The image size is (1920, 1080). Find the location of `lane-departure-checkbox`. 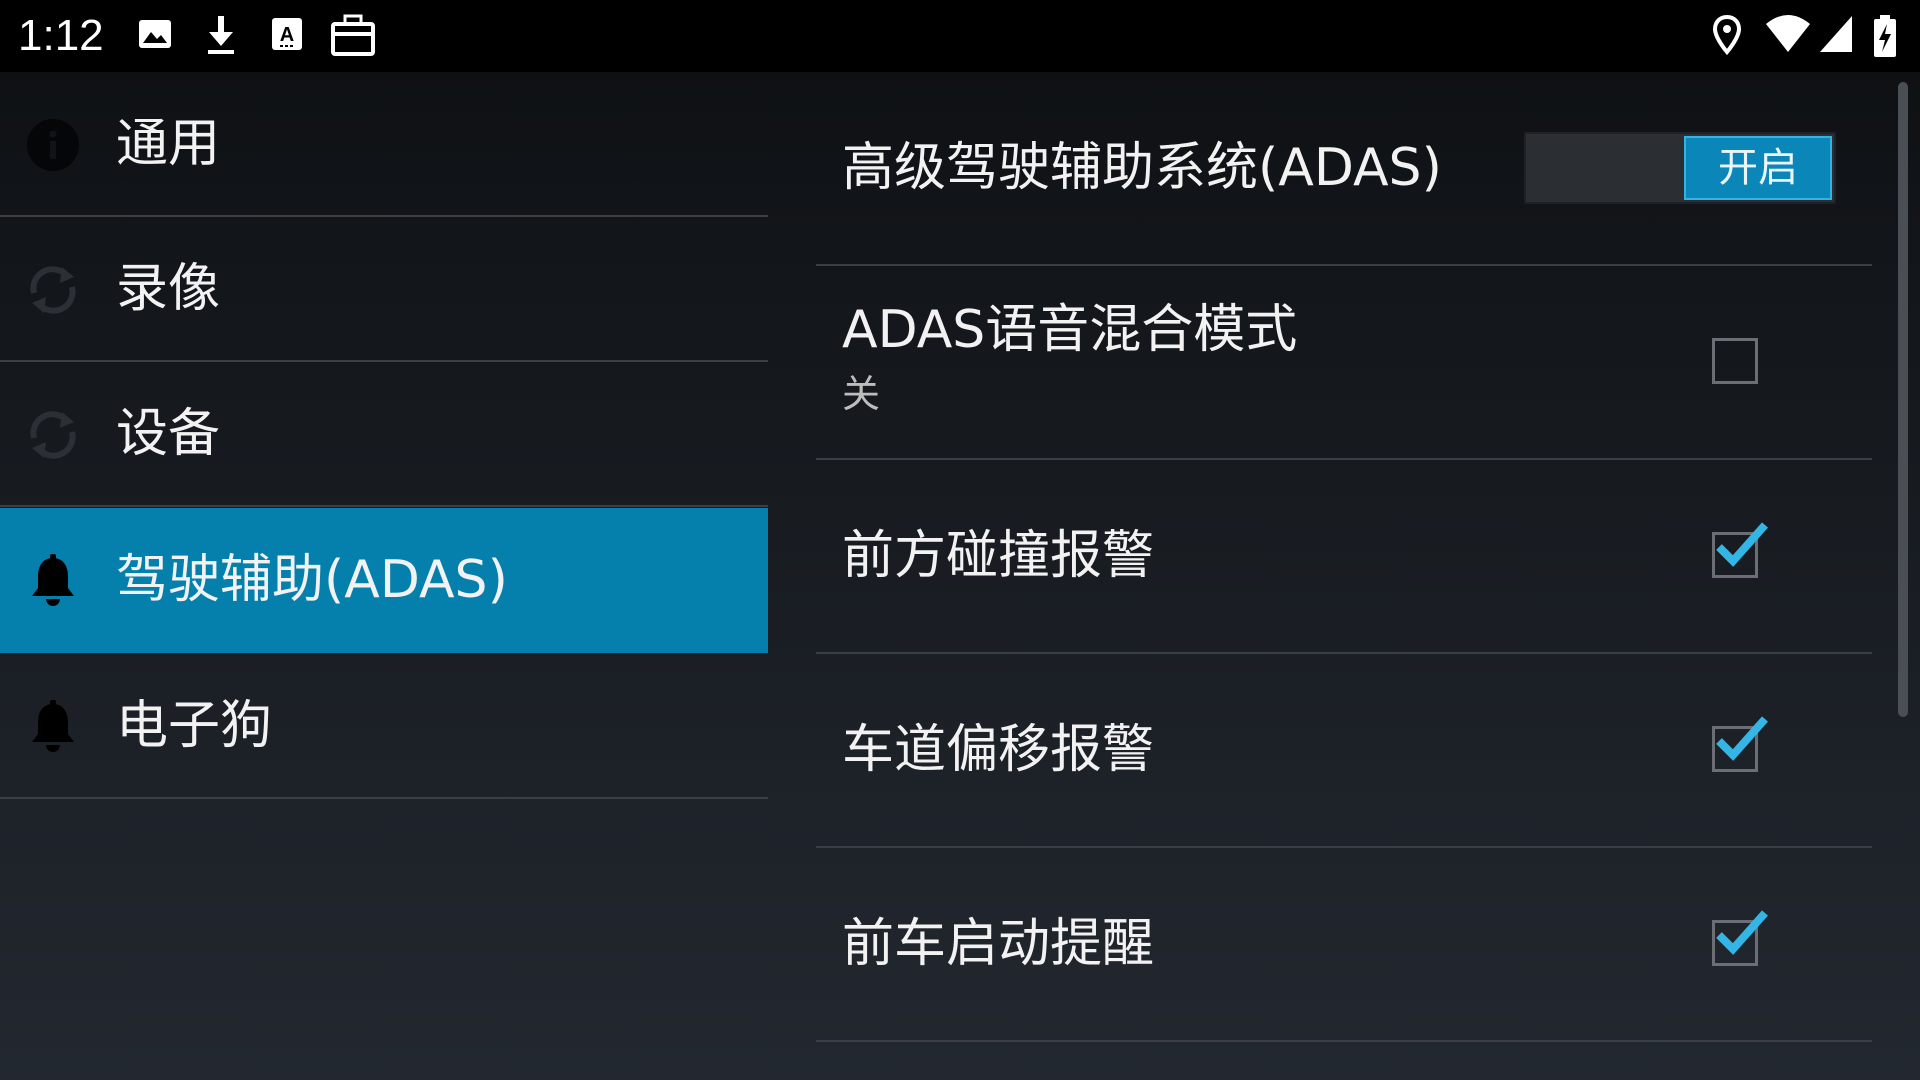

lane-departure-checkbox is located at coordinates (1740, 744).